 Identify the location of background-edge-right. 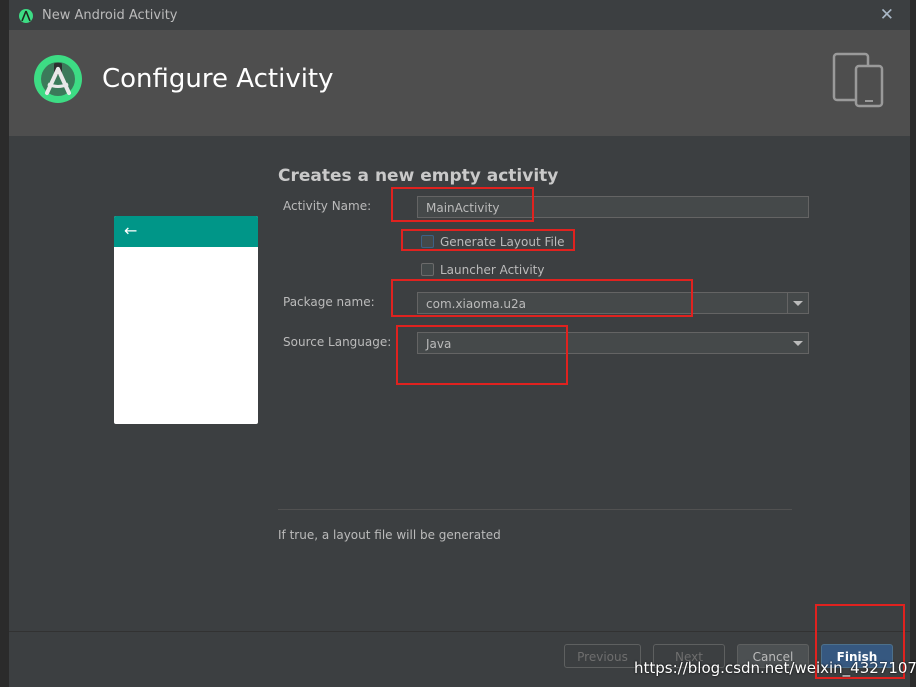
(913, 343).